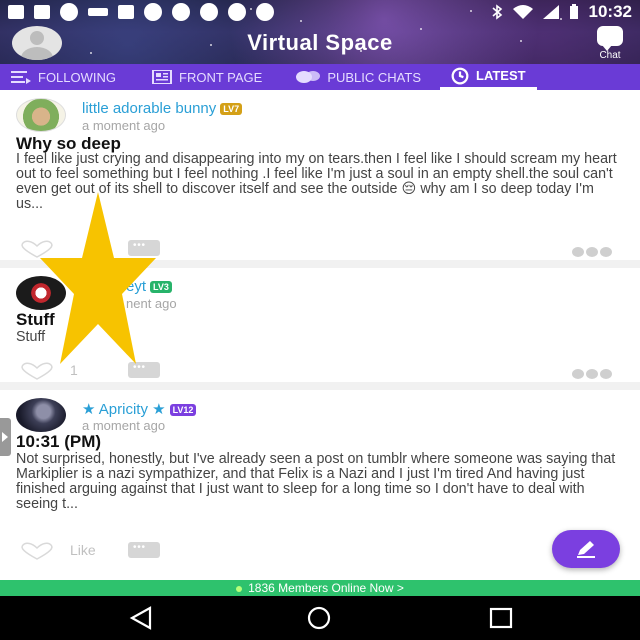  I want to click on bluetooth-icon, so click(496, 12).